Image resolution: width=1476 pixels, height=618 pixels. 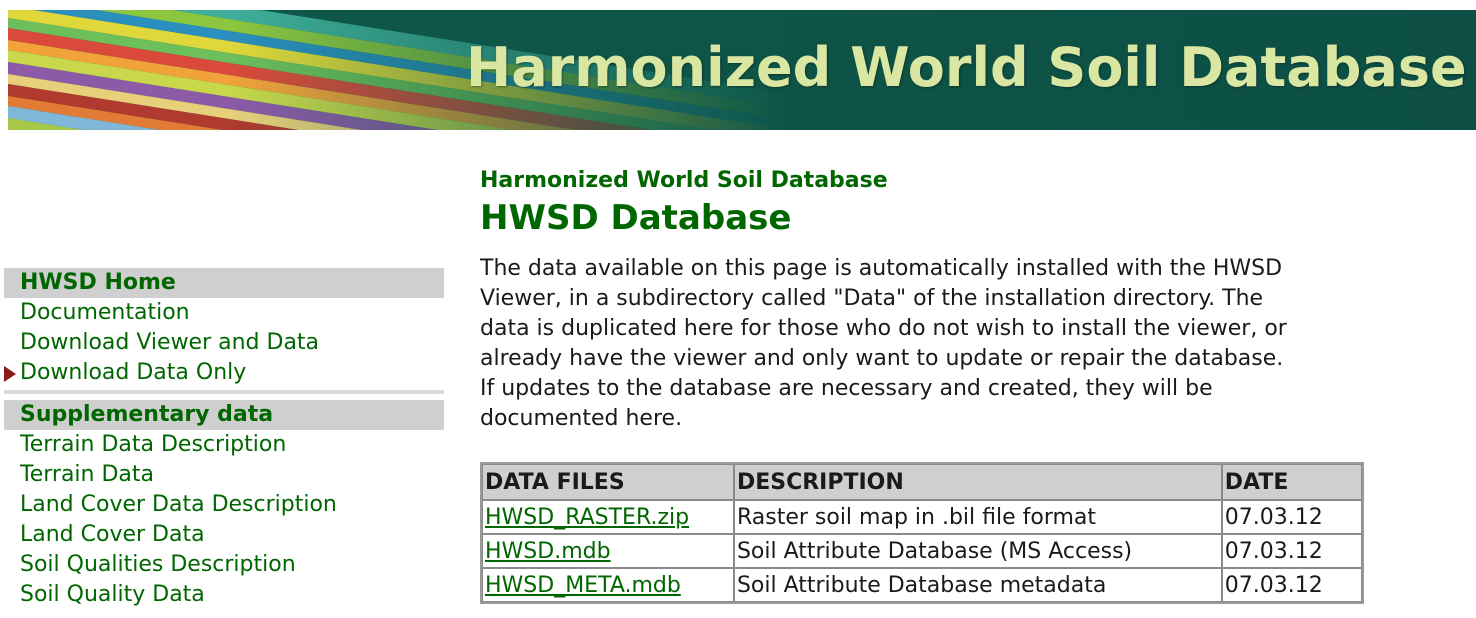 What do you see at coordinates (684, 180) in the screenshot?
I see `page-subtitle: Harmonized World Soil Database` at bounding box center [684, 180].